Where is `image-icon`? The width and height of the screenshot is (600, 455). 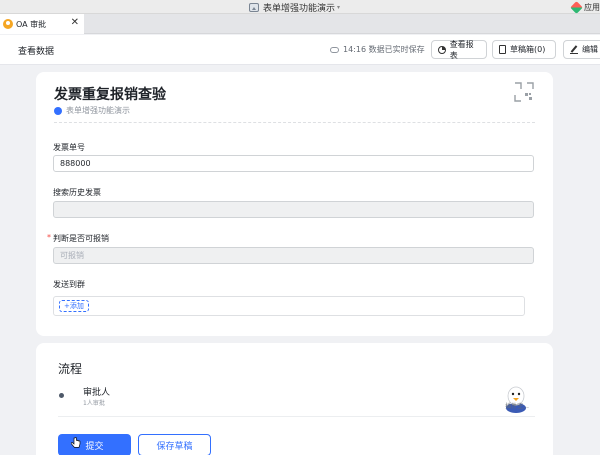 image-icon is located at coordinates (254, 7).